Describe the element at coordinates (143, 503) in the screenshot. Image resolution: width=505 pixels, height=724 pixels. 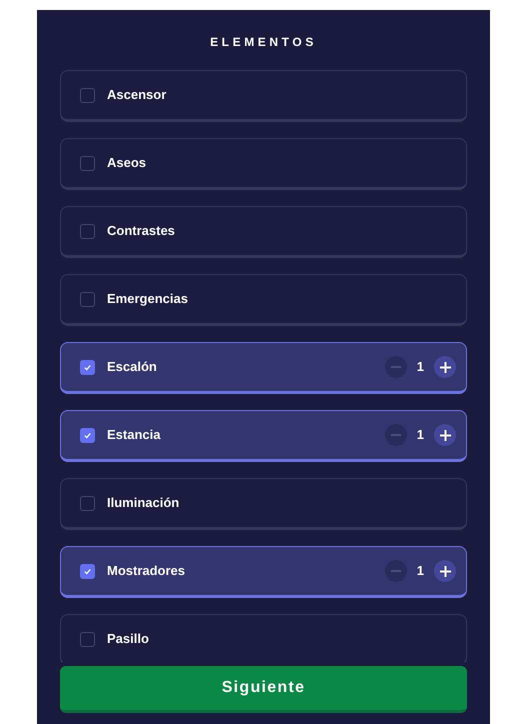
I see `option-label: Iluminación` at that location.